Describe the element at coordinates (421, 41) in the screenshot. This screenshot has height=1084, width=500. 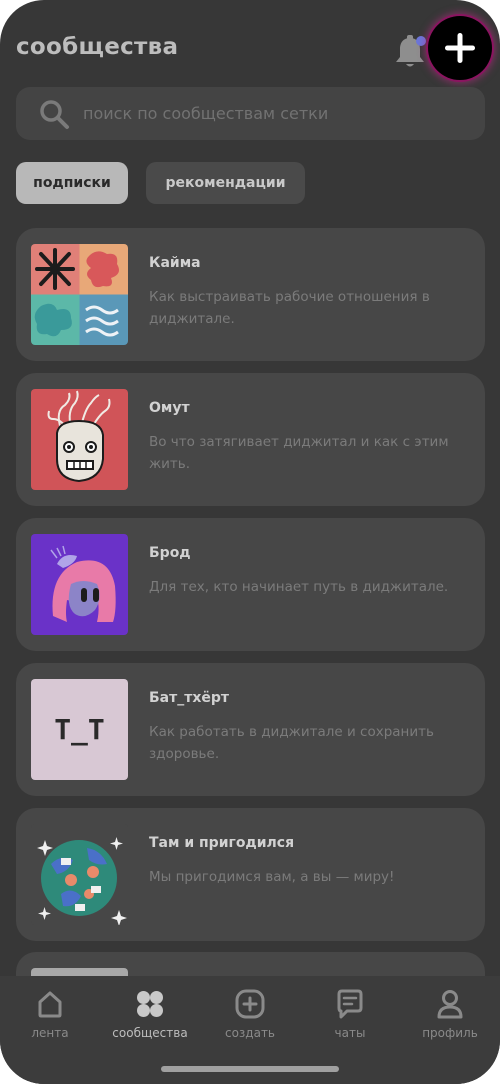
I see `notification-dot` at that location.